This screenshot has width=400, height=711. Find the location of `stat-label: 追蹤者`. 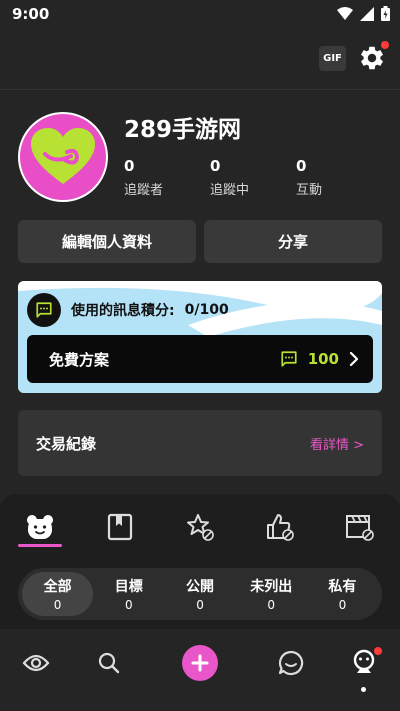

stat-label: 追蹤者 is located at coordinates (144, 190).